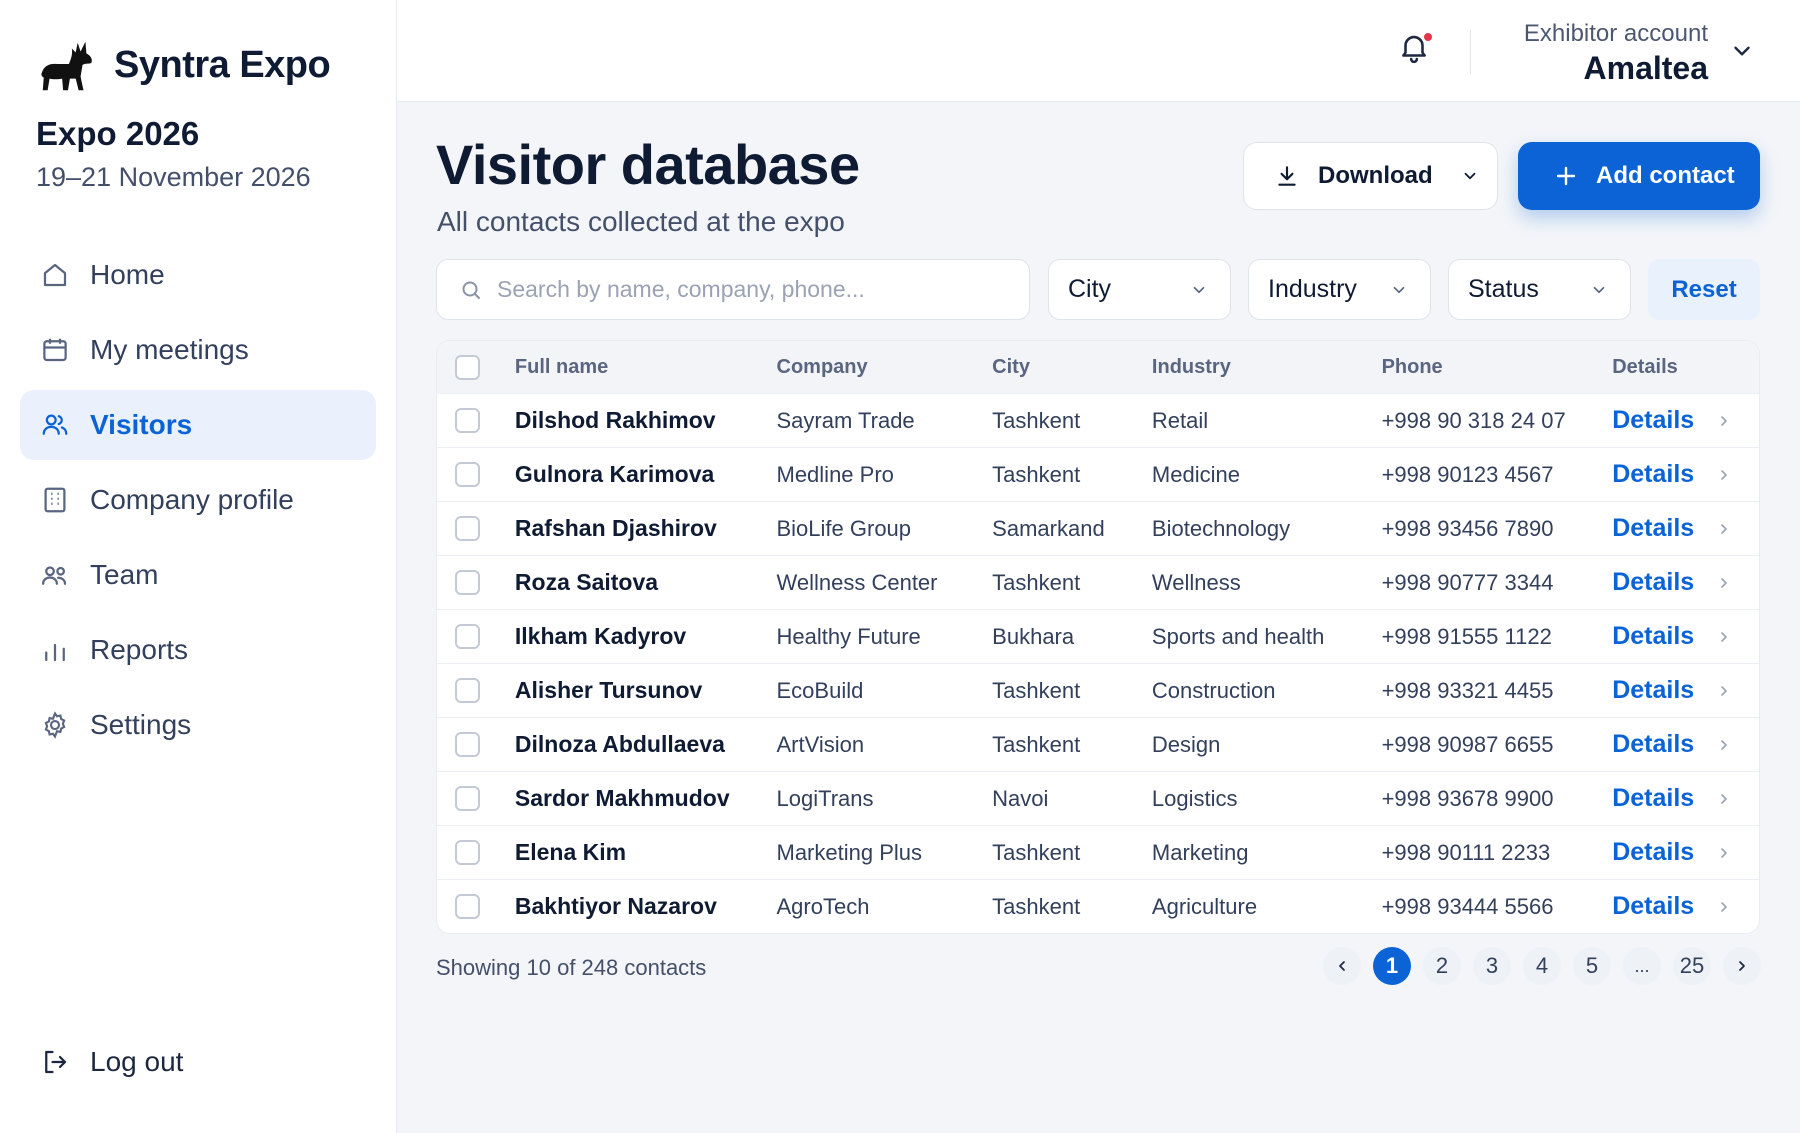 Image resolution: width=1800 pixels, height=1133 pixels. What do you see at coordinates (1616, 53) in the screenshot?
I see `account-menu: Exhibitor account Amaltea` at bounding box center [1616, 53].